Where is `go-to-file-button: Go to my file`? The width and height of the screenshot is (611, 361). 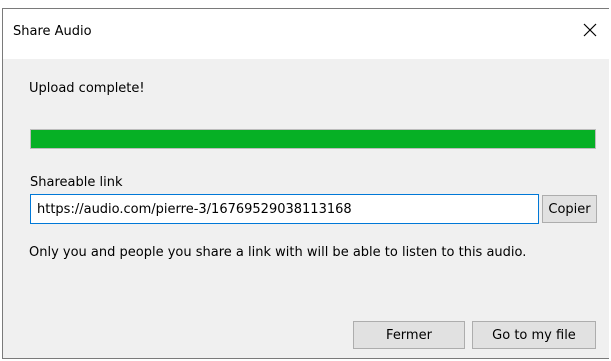
go-to-file-button: Go to my file is located at coordinates (534, 335).